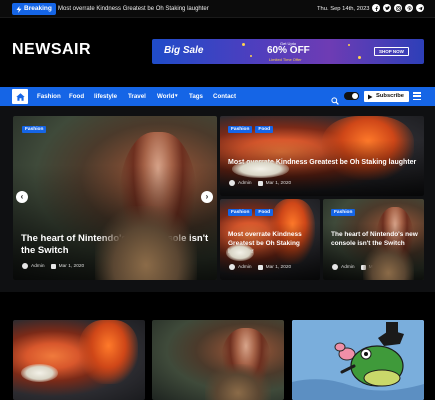 Image resolution: width=435 pixels, height=400 pixels. I want to click on nav-item-lifestyle: lifestyle, so click(105, 96).